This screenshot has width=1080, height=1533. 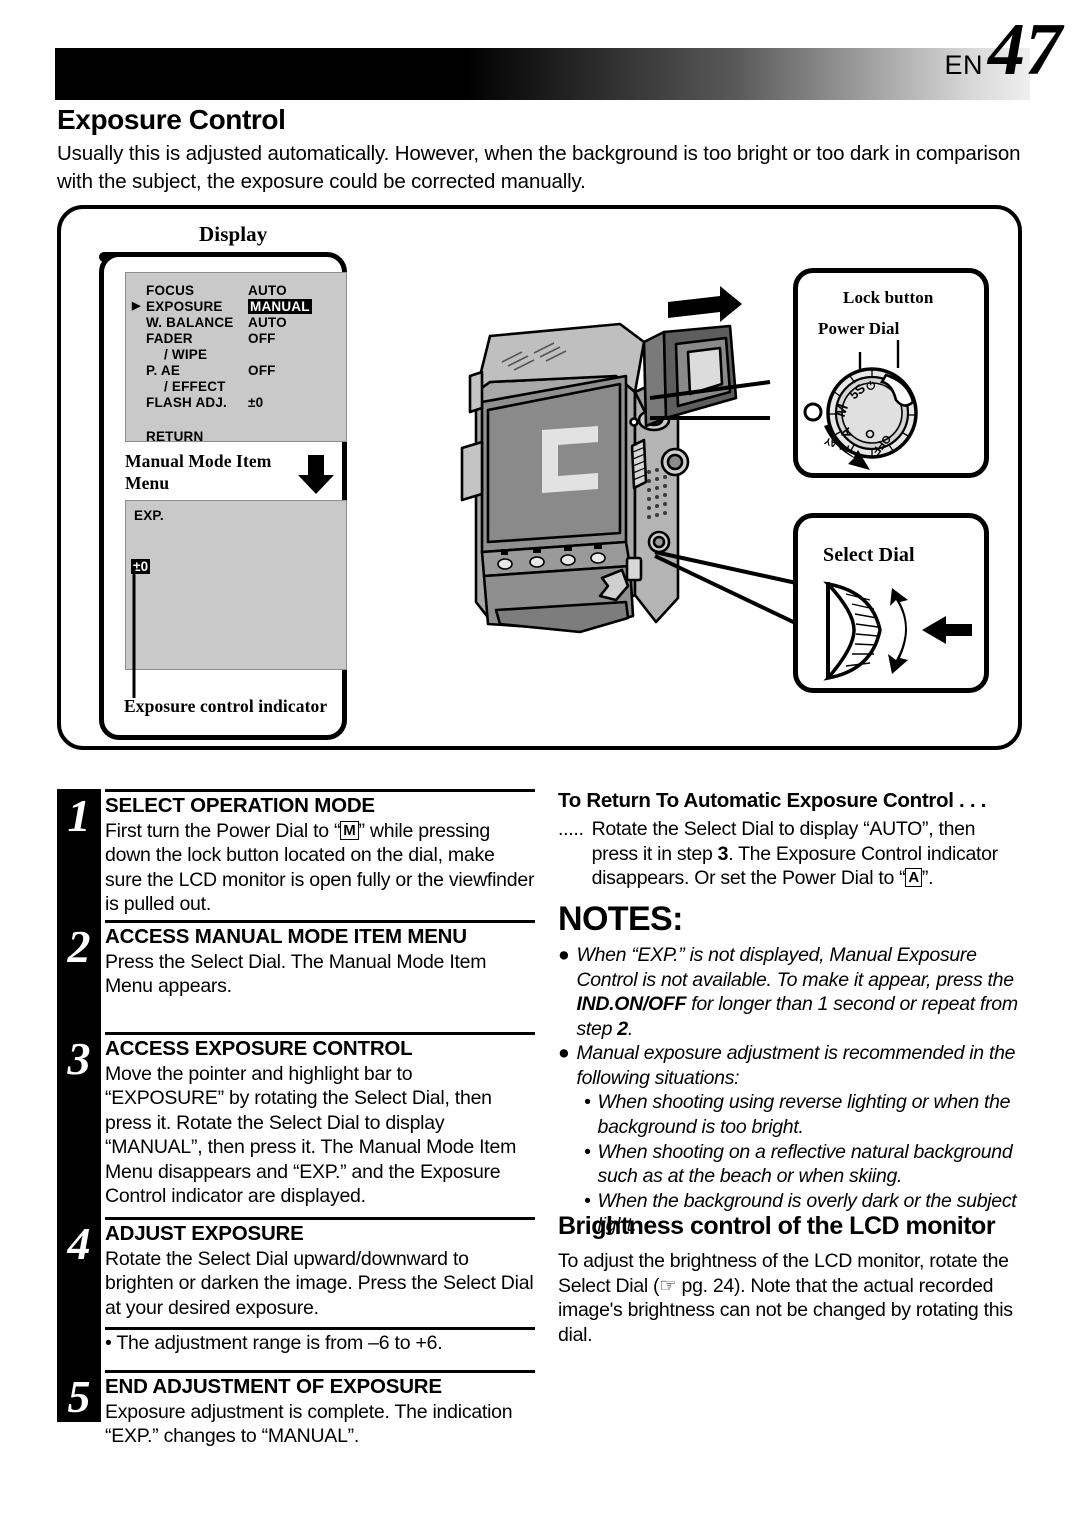 What do you see at coordinates (897, 631) in the screenshot?
I see `select-dial-diagram` at bounding box center [897, 631].